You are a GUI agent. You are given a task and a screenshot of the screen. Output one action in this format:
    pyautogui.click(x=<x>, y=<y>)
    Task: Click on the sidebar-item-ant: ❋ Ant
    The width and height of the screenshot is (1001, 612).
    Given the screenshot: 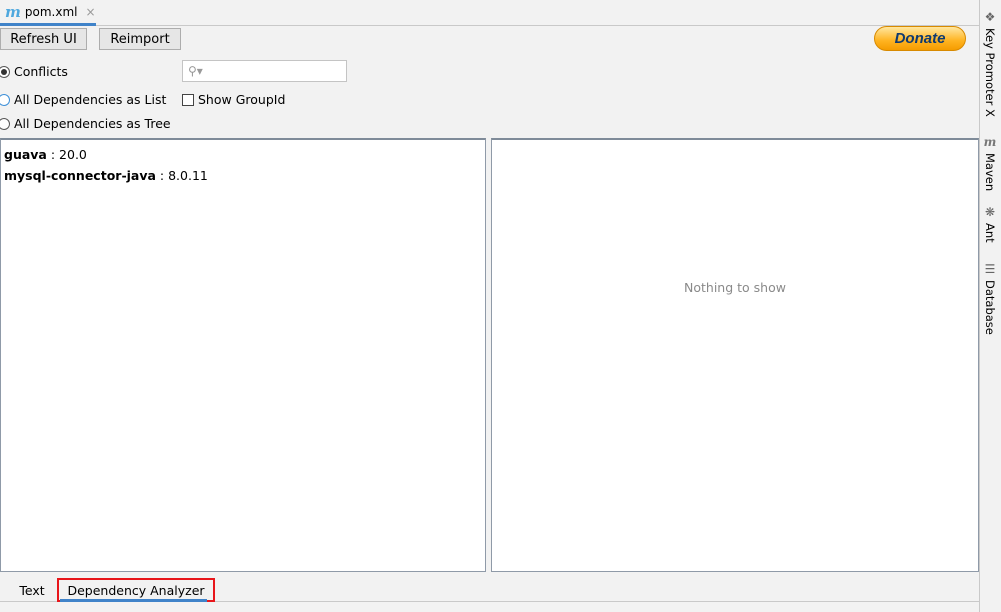 What is the action you would take?
    pyautogui.click(x=990, y=224)
    